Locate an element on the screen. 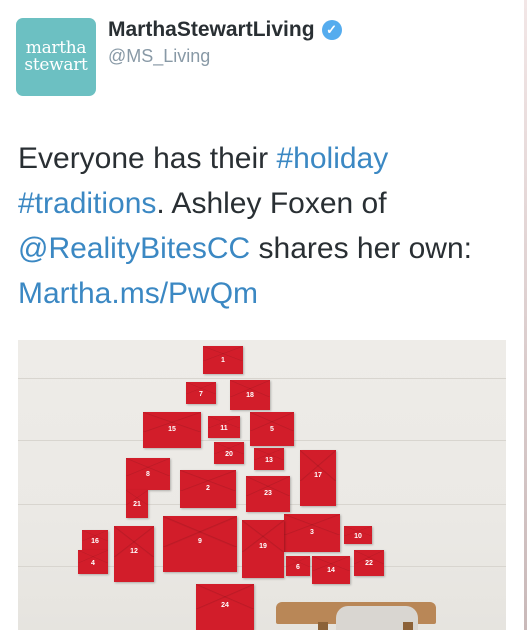 The height and width of the screenshot is (630, 527). tweet-line-3: @RealityBitesCC shares her own: is located at coordinates (268, 248).